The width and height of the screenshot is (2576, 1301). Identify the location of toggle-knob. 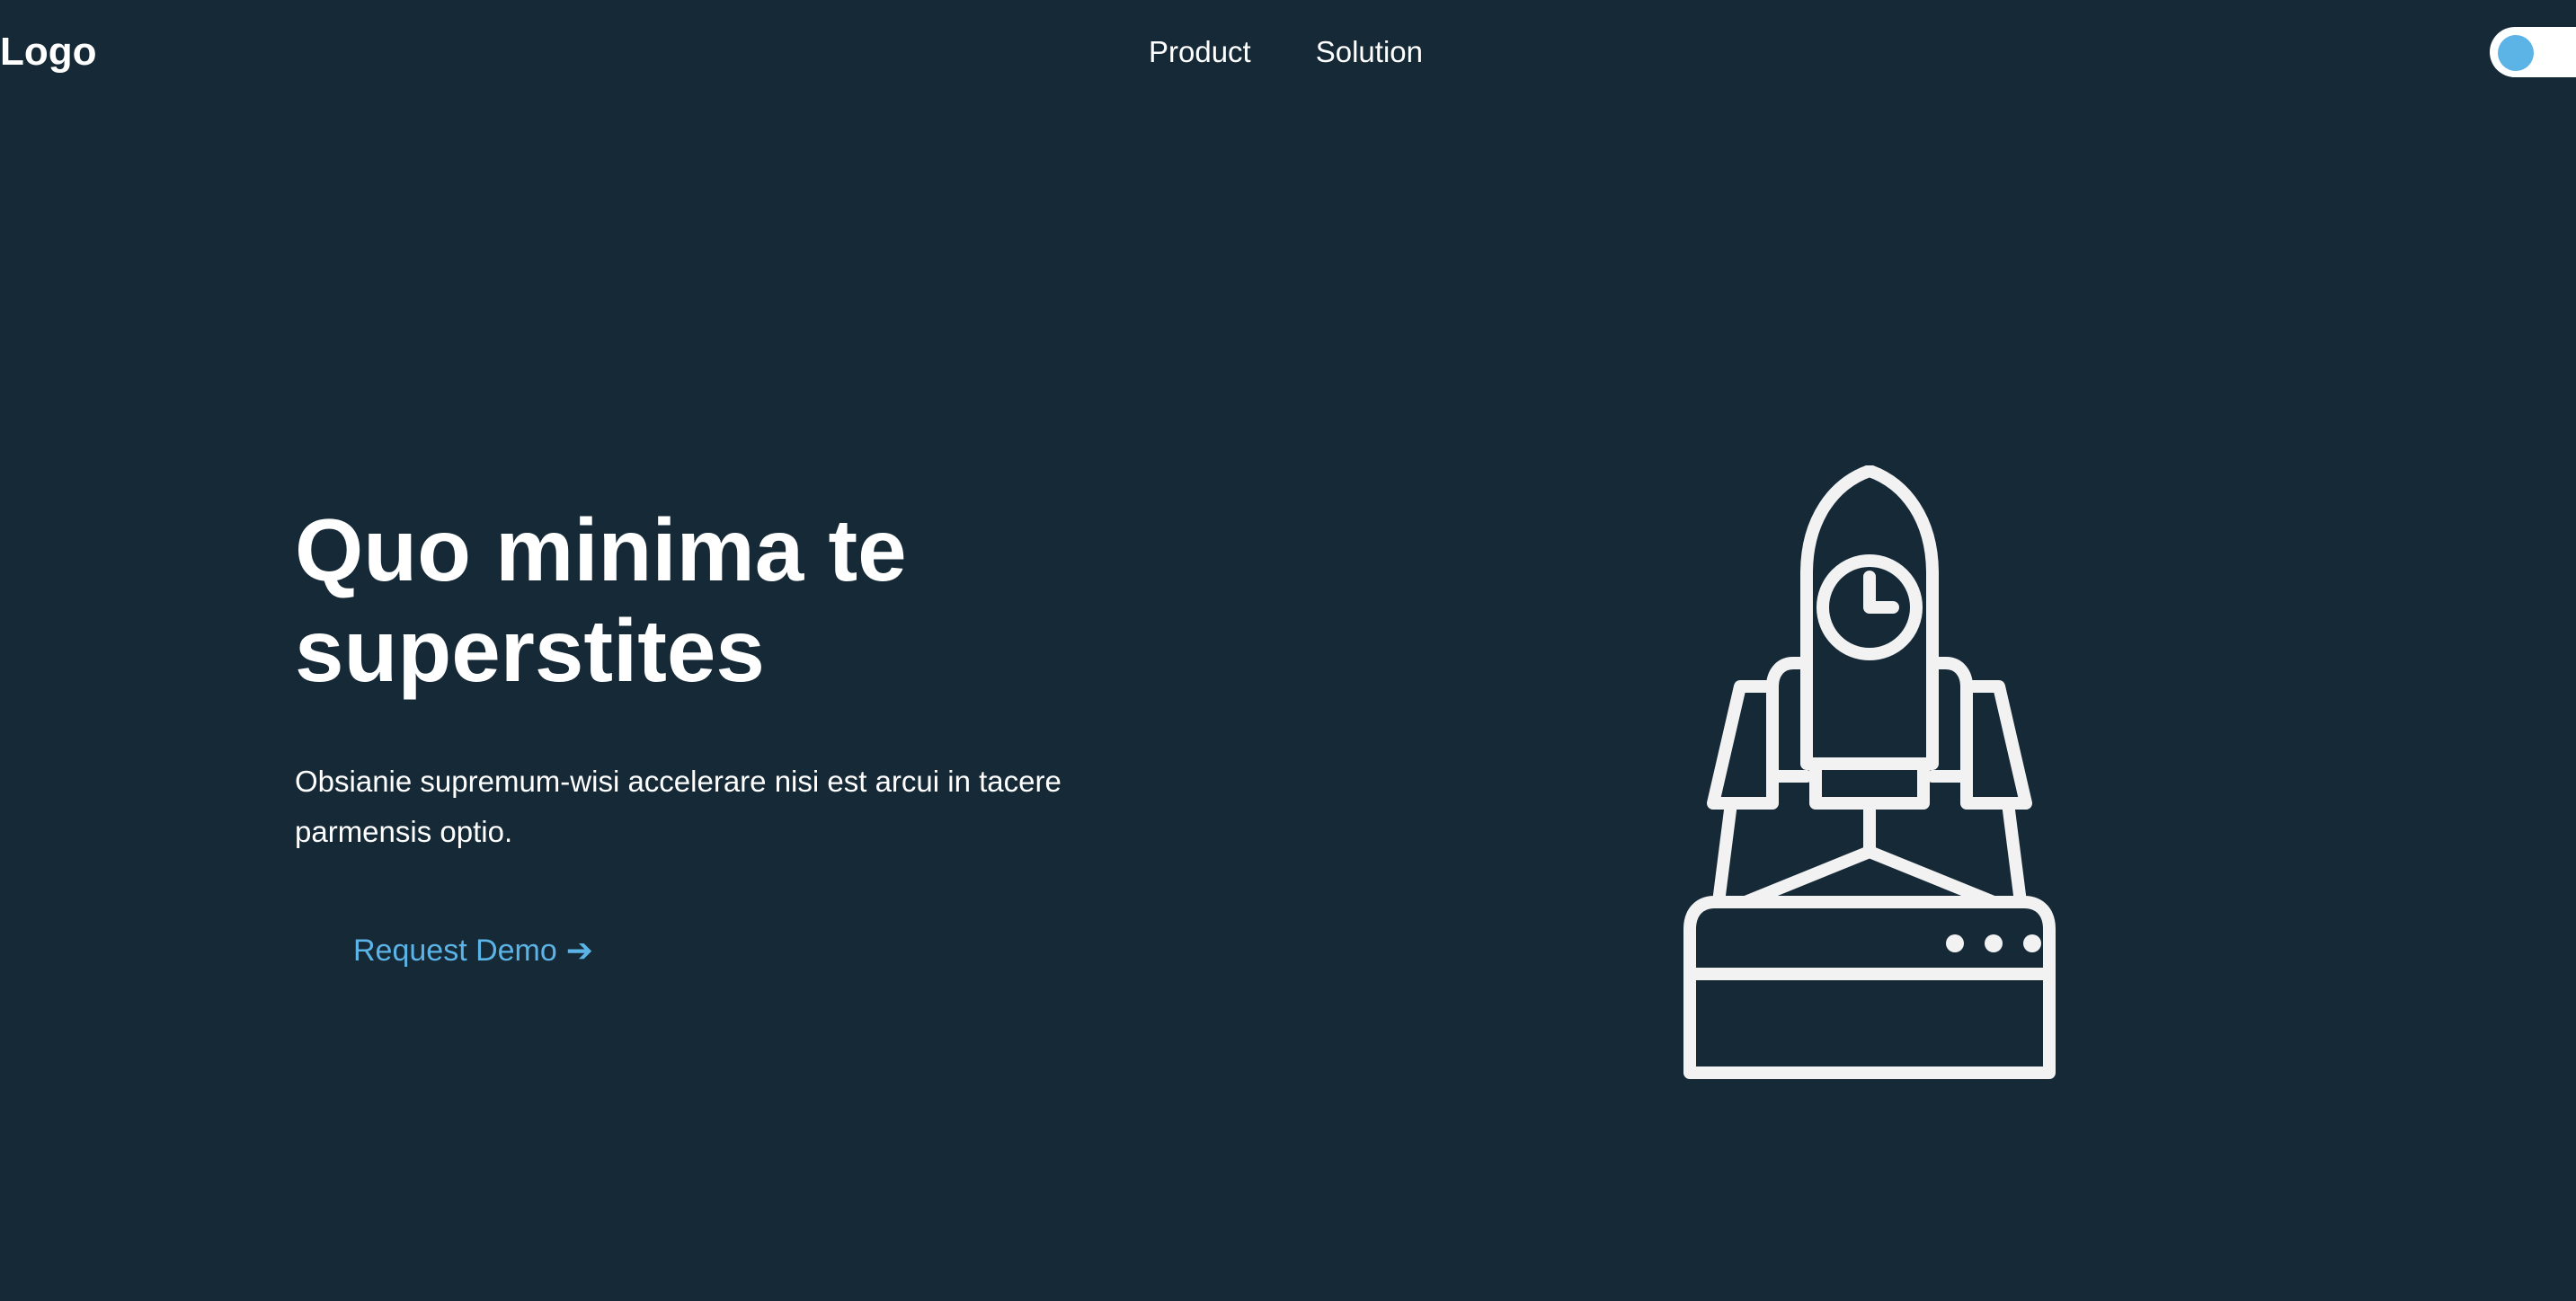
(2516, 53).